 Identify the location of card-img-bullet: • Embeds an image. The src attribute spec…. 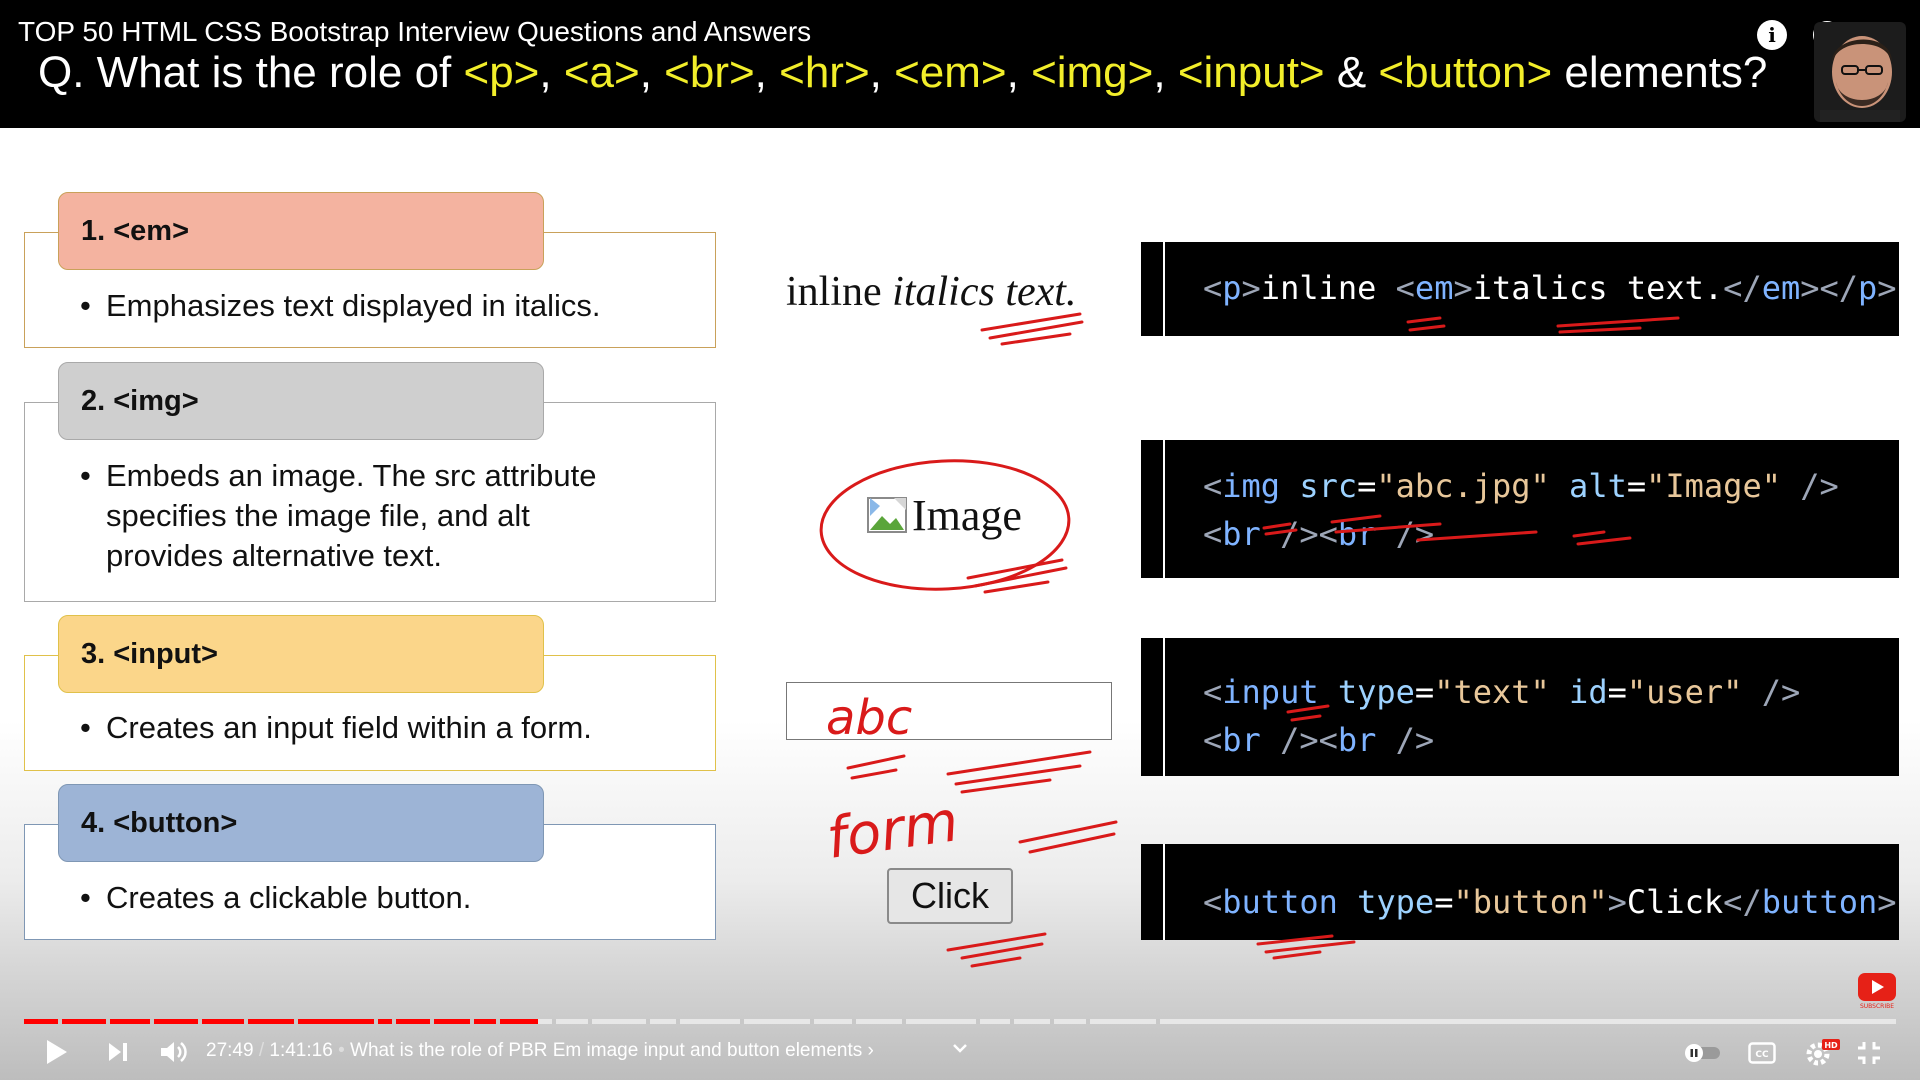
(338, 515).